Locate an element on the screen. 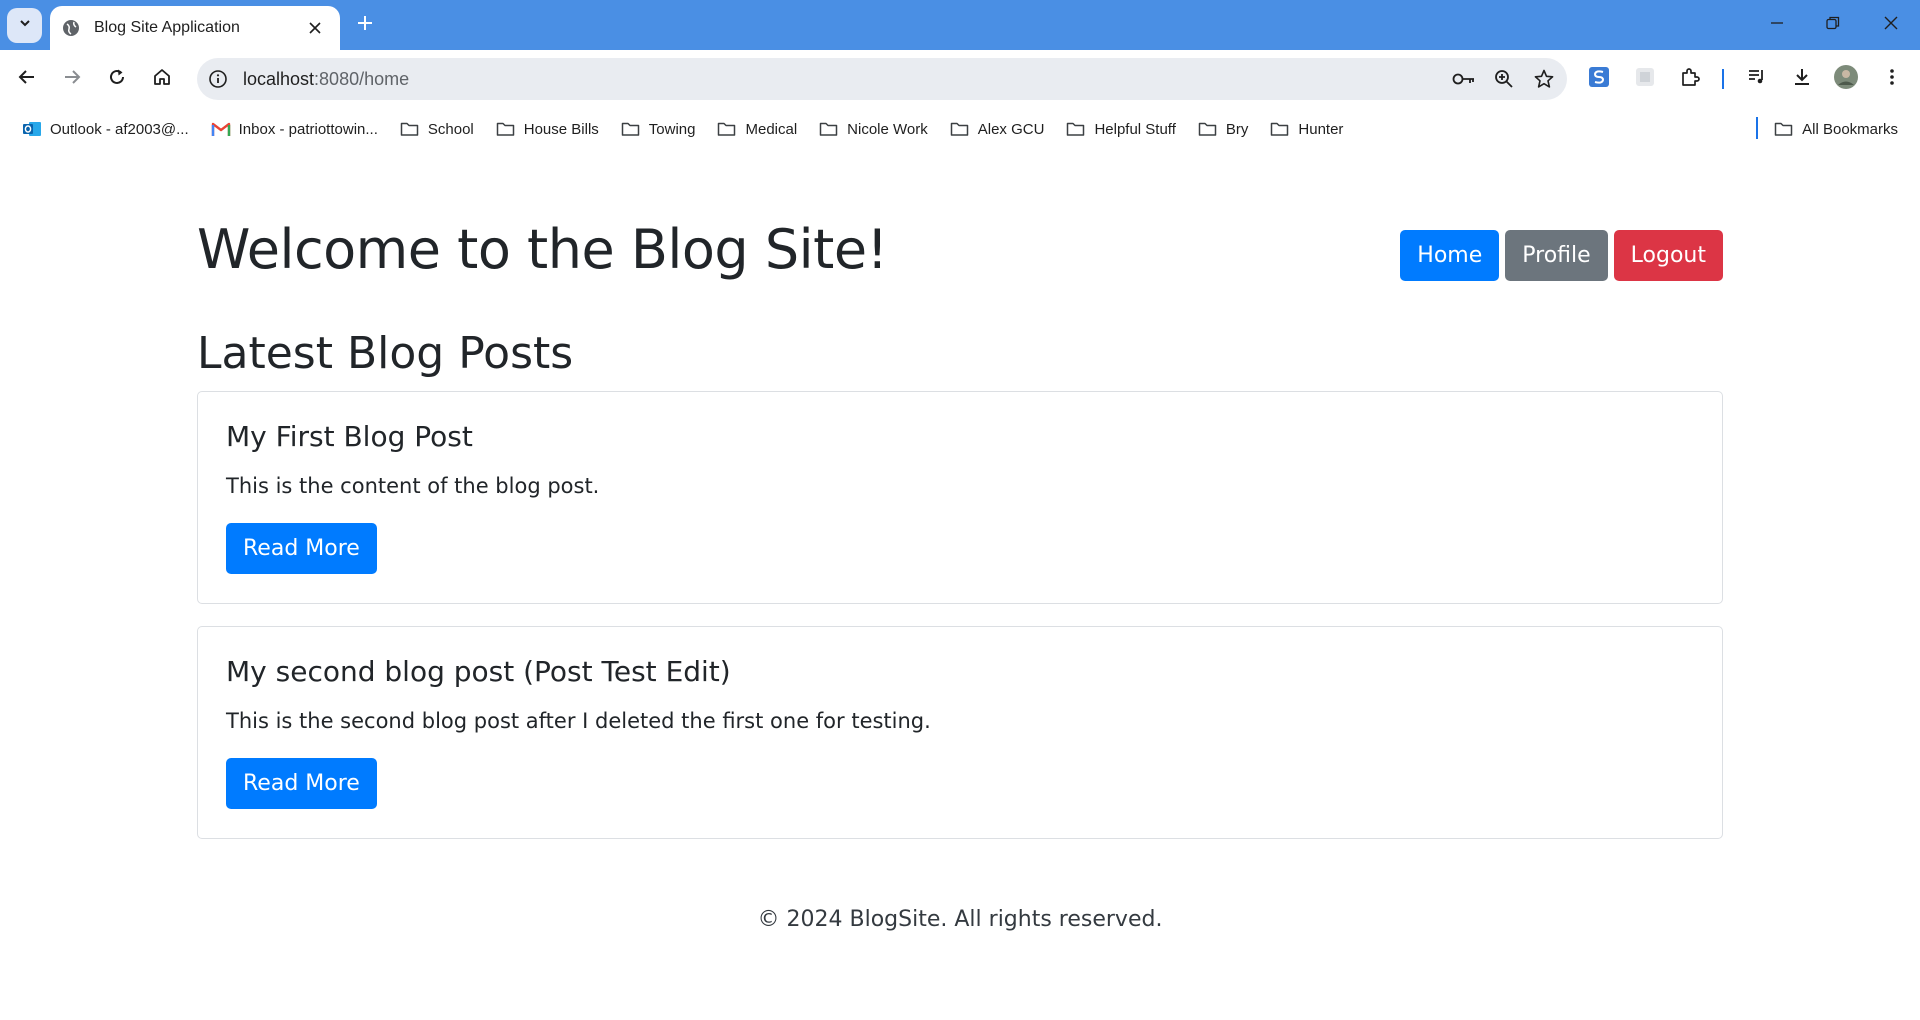 The image size is (1920, 1020). bookmark-folder-towing: Towing is located at coordinates (658, 129).